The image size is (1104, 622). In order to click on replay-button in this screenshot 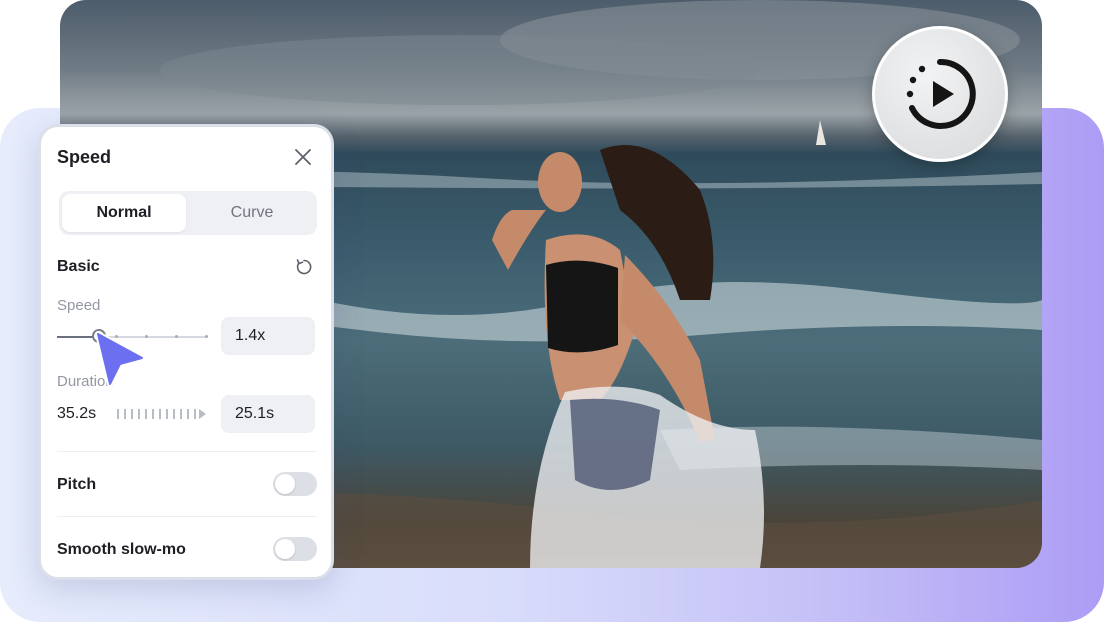, I will do `click(940, 94)`.